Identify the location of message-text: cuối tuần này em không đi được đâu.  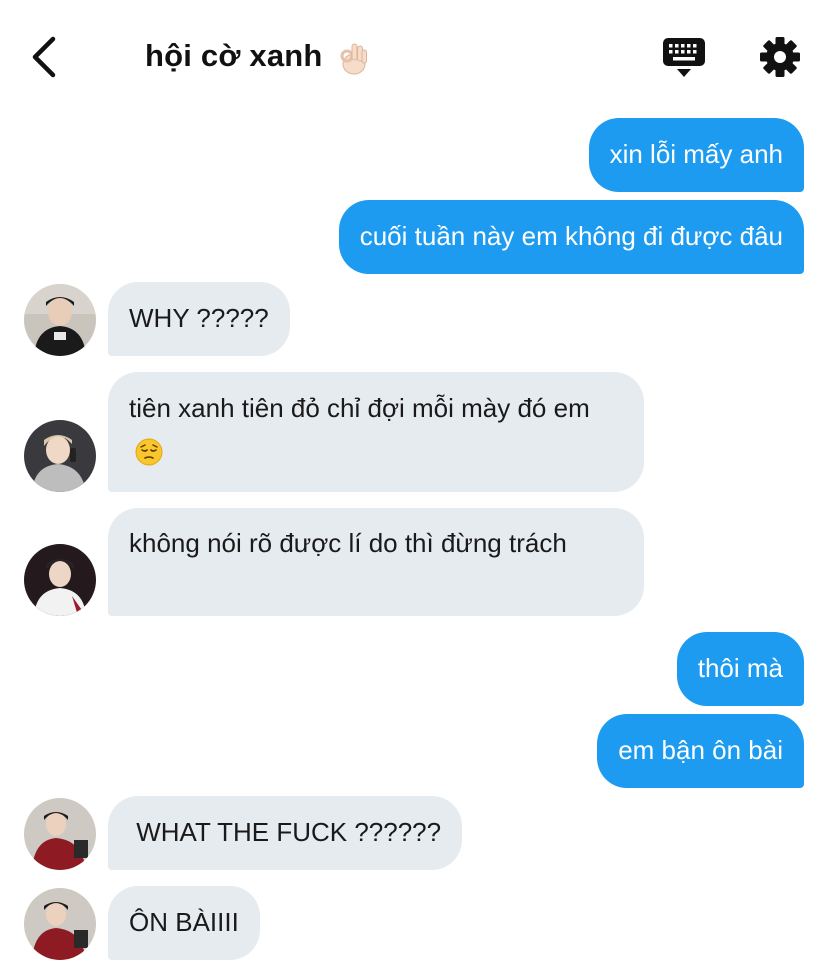
(571, 236).